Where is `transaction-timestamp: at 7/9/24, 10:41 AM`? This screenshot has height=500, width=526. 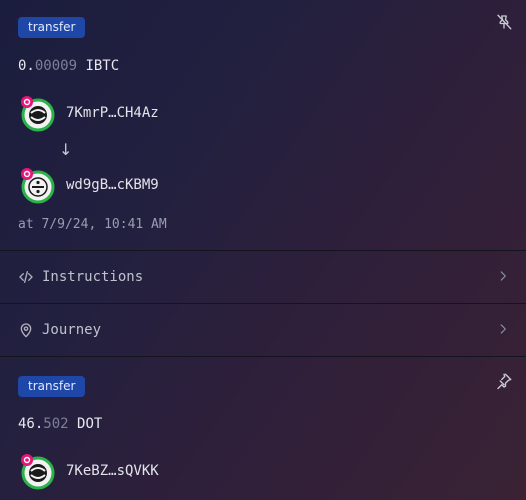
transaction-timestamp: at 7/9/24, 10:41 AM is located at coordinates (92, 224).